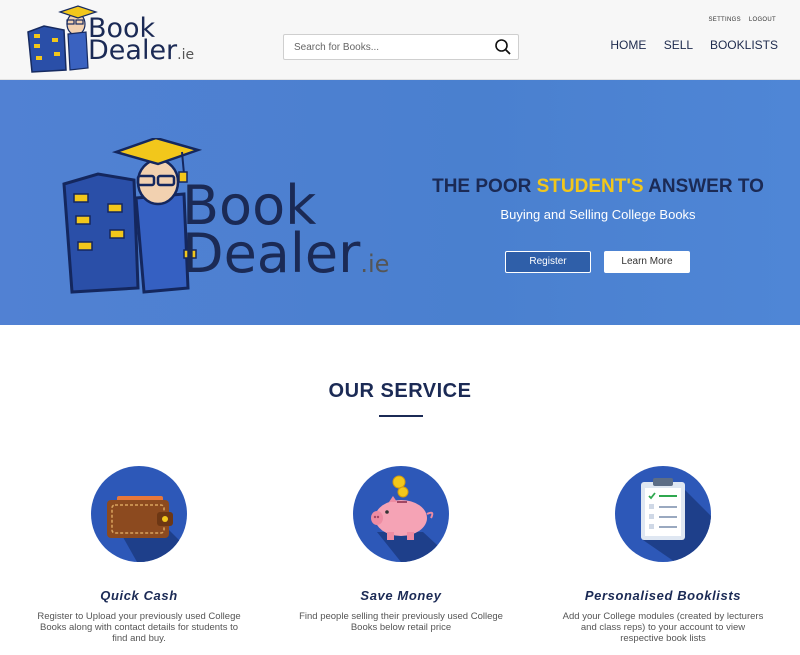 Image resolution: width=800 pixels, height=655 pixels. I want to click on settings-link: SETTINGS, so click(724, 20).